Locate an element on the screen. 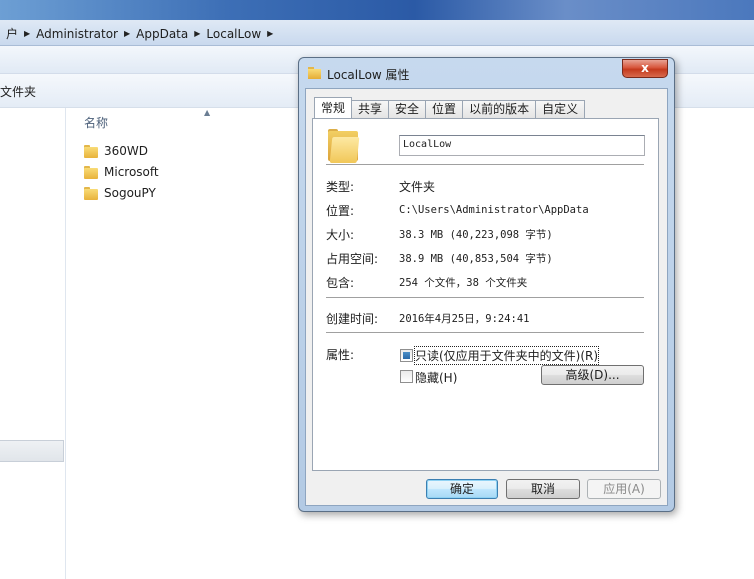 The image size is (754, 579). contains-value: 254 个文件，38 个文件夹 is located at coordinates (463, 283).